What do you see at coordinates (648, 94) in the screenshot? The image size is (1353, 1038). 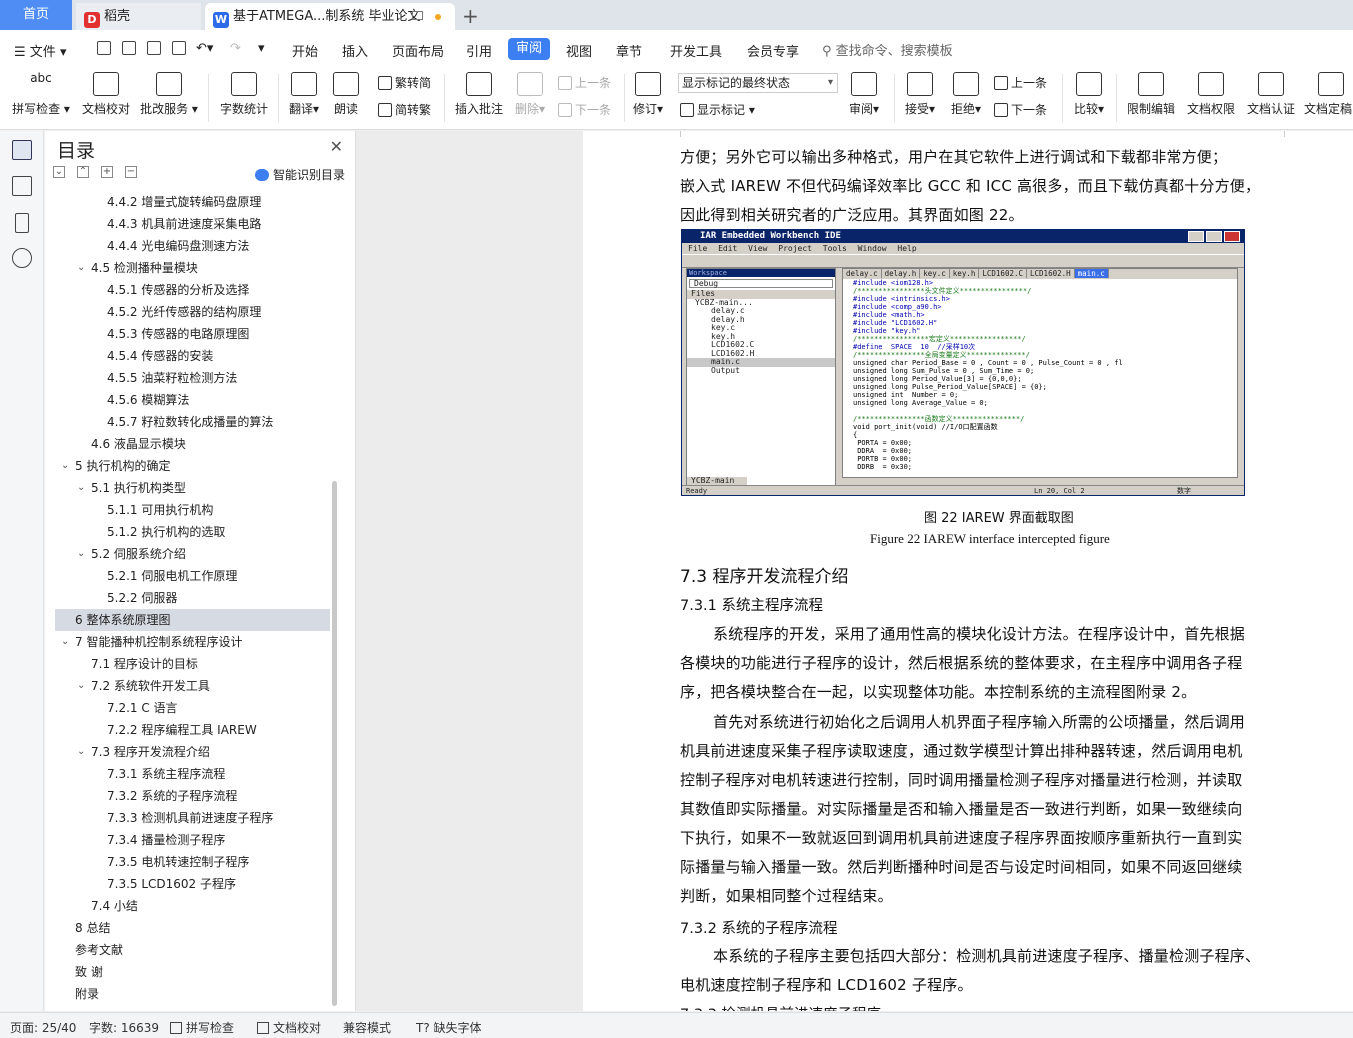 I see `track-changes-button: 修订▾` at bounding box center [648, 94].